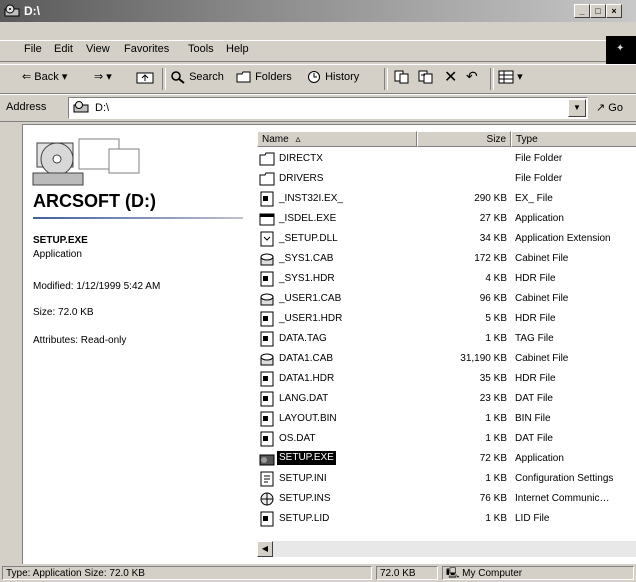 Image resolution: width=636 pixels, height=582 pixels. Describe the element at coordinates (63, 312) in the screenshot. I see `file-size: Size: 72.0 KB` at that location.